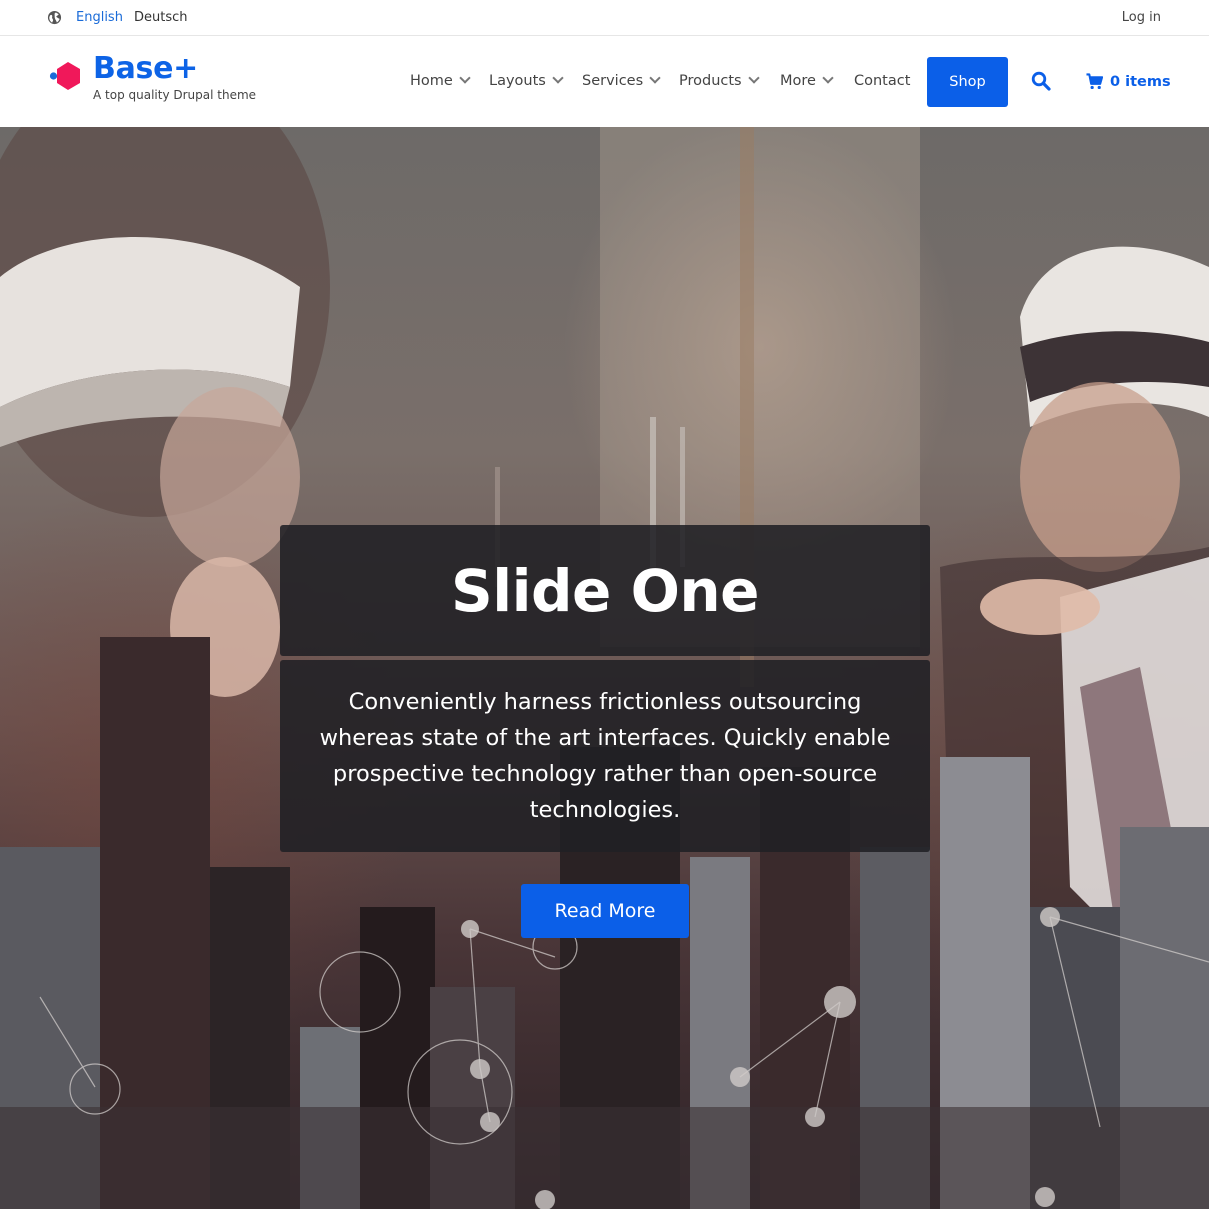 This screenshot has width=1209, height=1209. Describe the element at coordinates (604, 18) in the screenshot. I see `top-utility-bar: English Deutsch Log in` at that location.